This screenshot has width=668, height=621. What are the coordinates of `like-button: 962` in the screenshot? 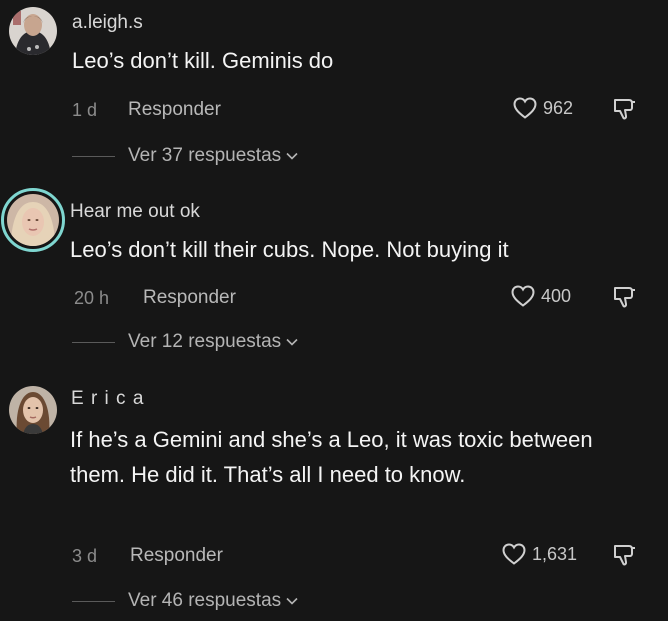 It's located at (542, 108).